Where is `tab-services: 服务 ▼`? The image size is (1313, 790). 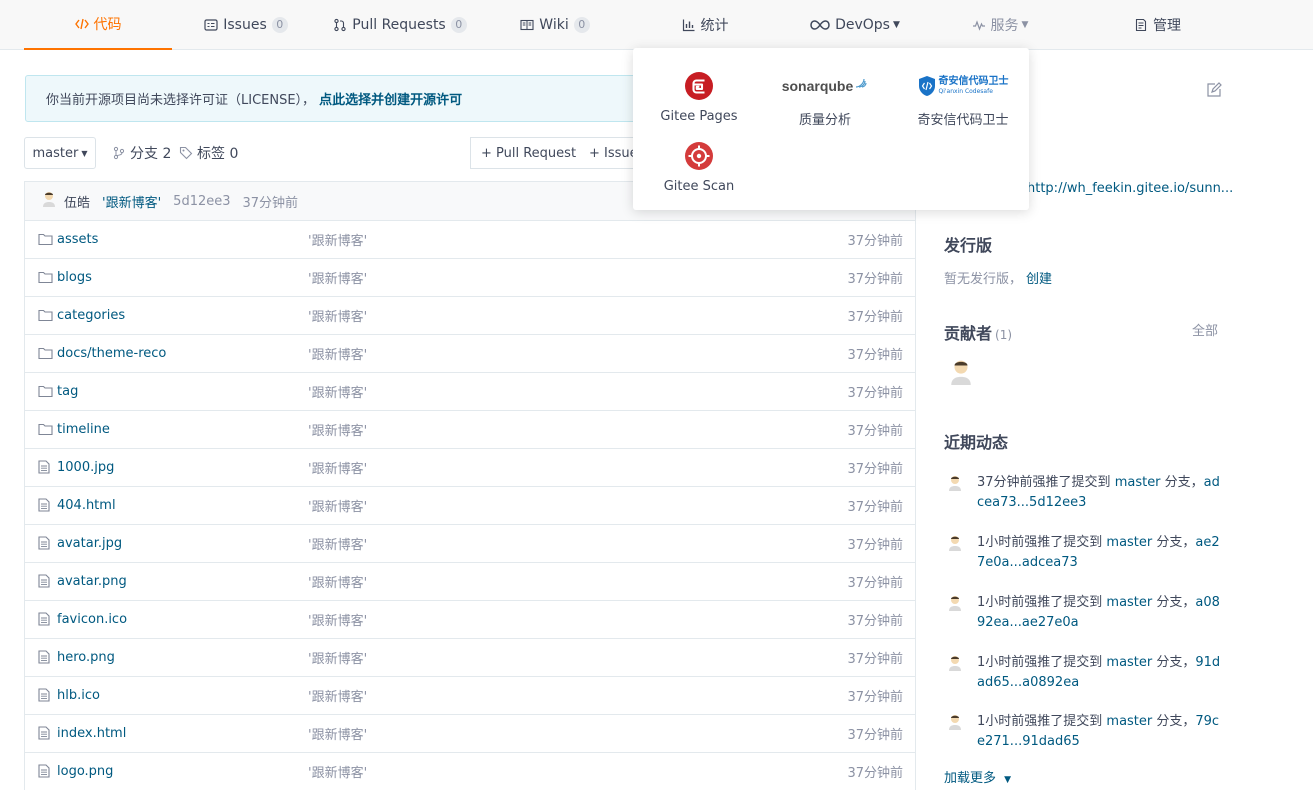
tab-services: 服务 ▼ is located at coordinates (1000, 24).